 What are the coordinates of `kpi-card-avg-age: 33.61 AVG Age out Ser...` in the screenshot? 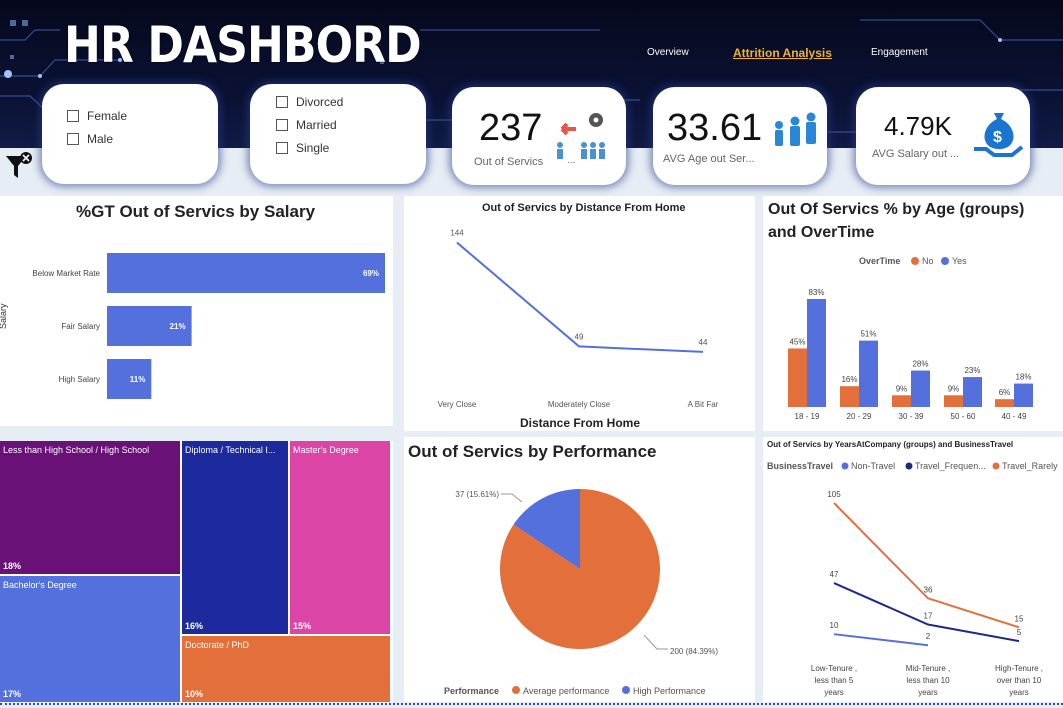 It's located at (740, 136).